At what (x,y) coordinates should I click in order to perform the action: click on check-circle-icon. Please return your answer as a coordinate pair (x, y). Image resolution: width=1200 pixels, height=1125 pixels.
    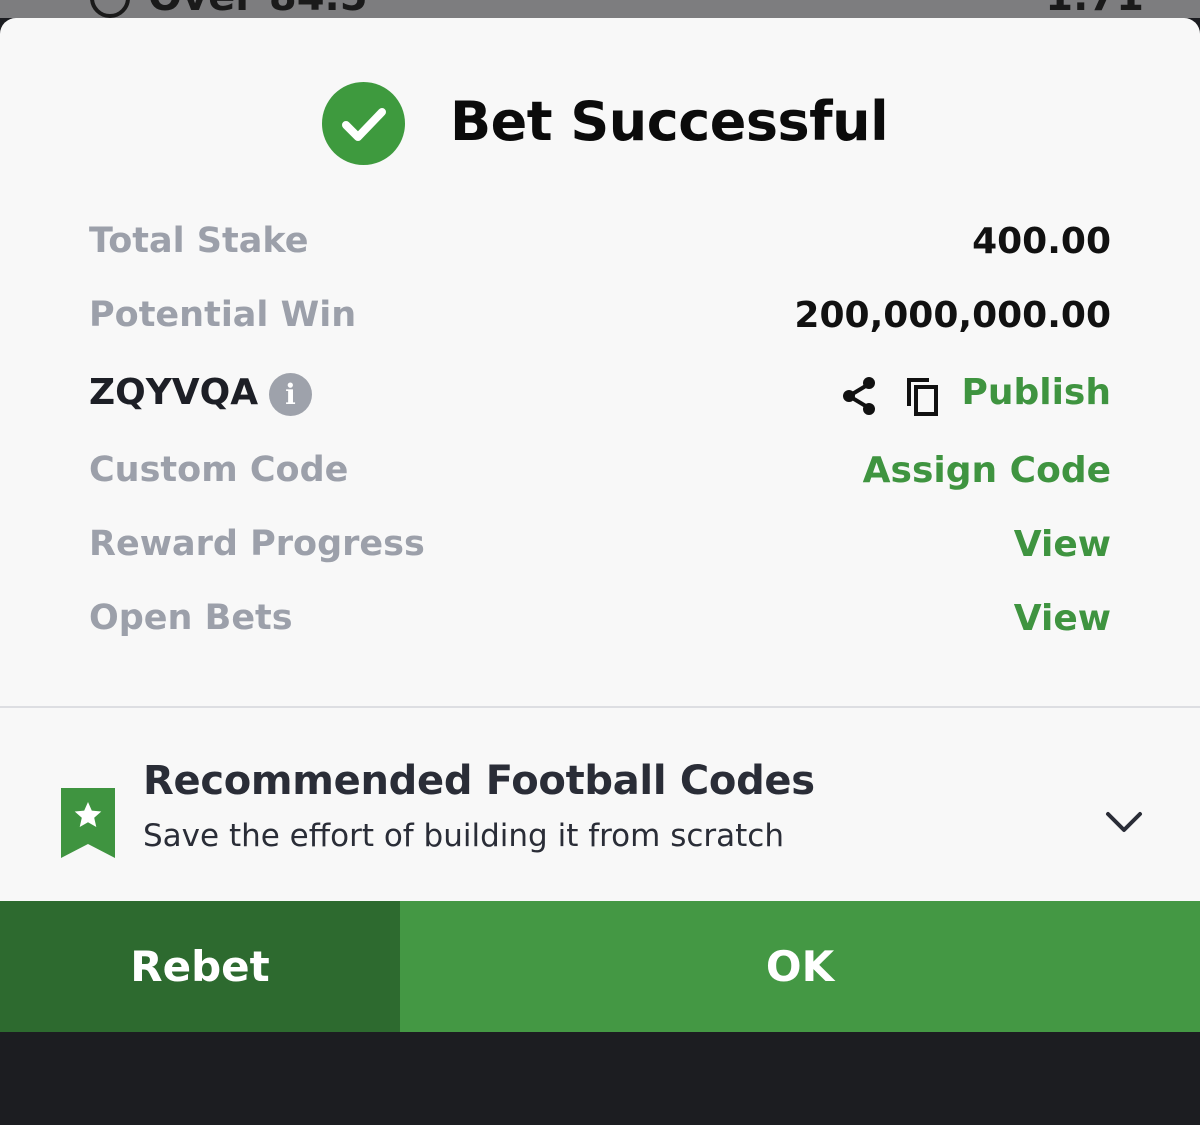
    Looking at the image, I should click on (363, 123).